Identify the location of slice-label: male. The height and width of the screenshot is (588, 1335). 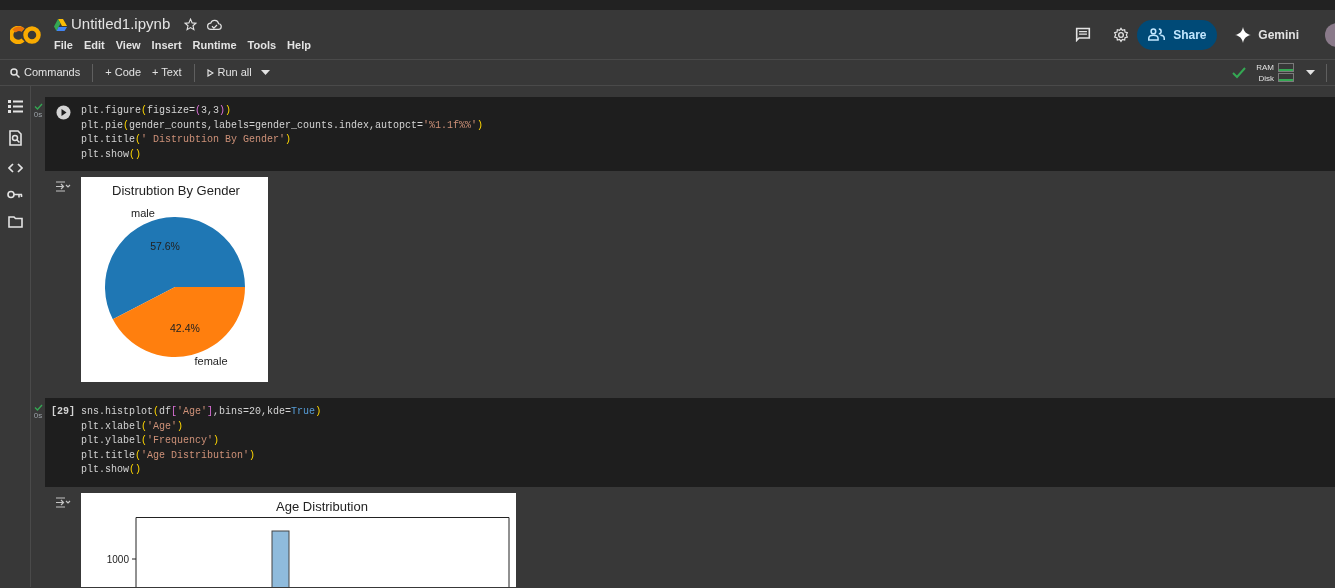
(143, 213).